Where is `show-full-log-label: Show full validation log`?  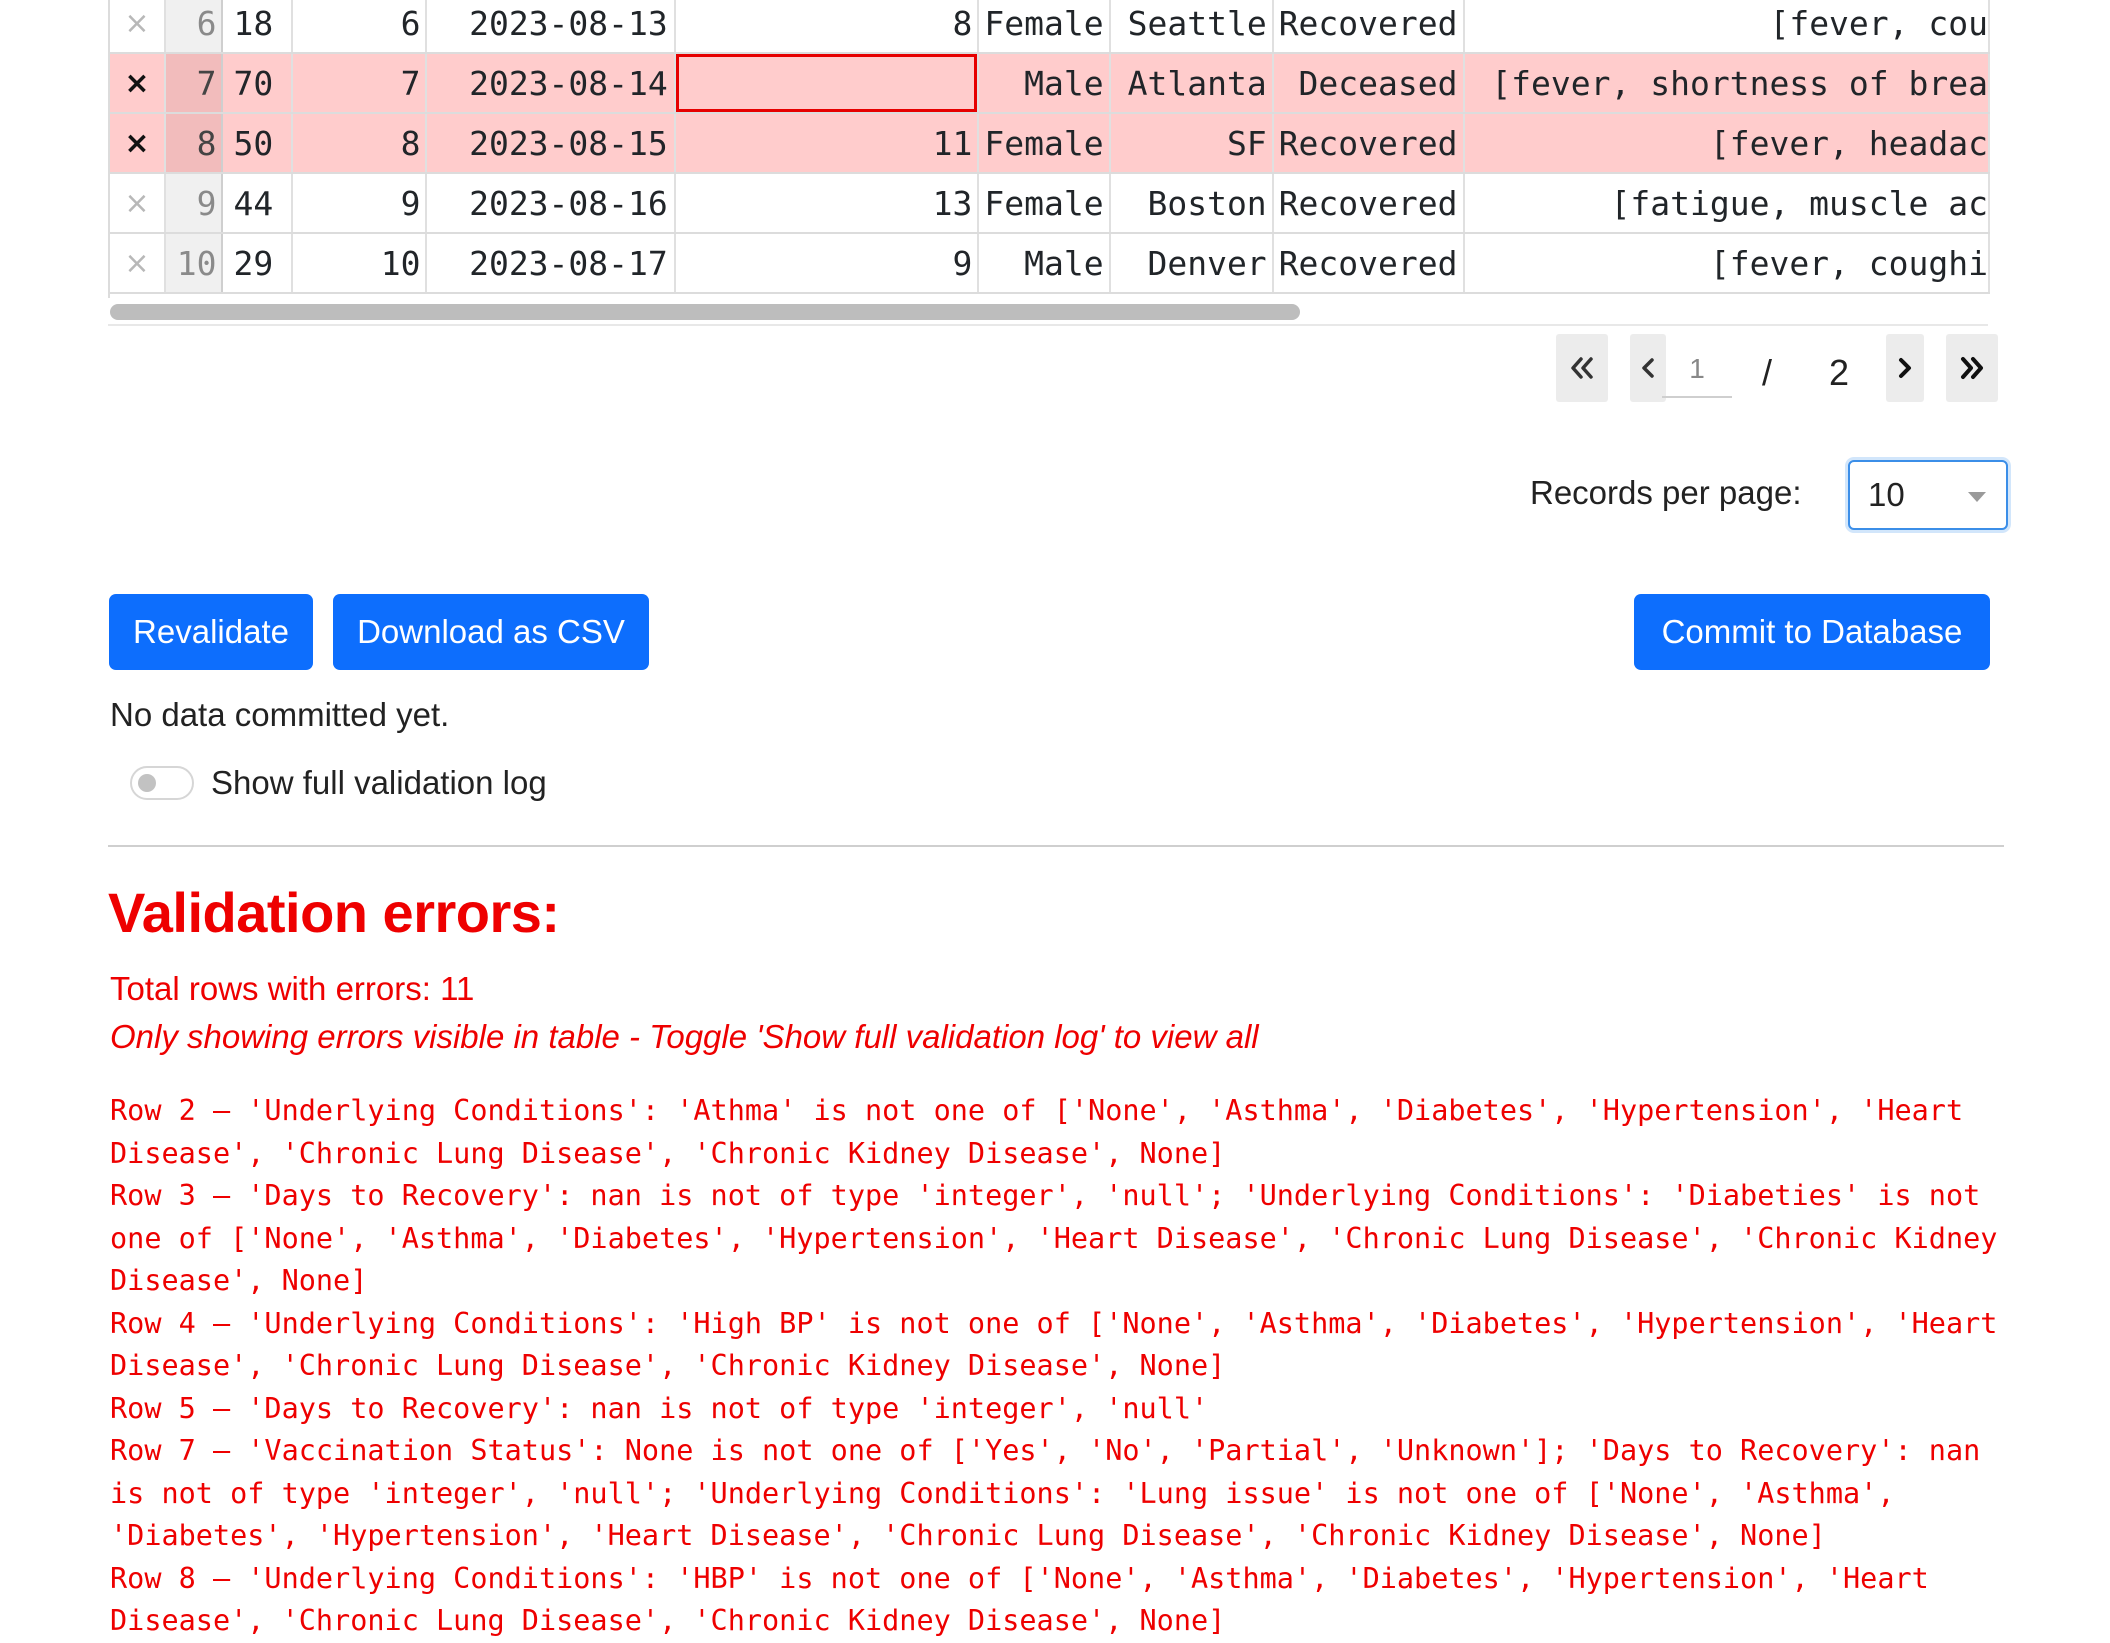 show-full-log-label: Show full validation log is located at coordinates (379, 783).